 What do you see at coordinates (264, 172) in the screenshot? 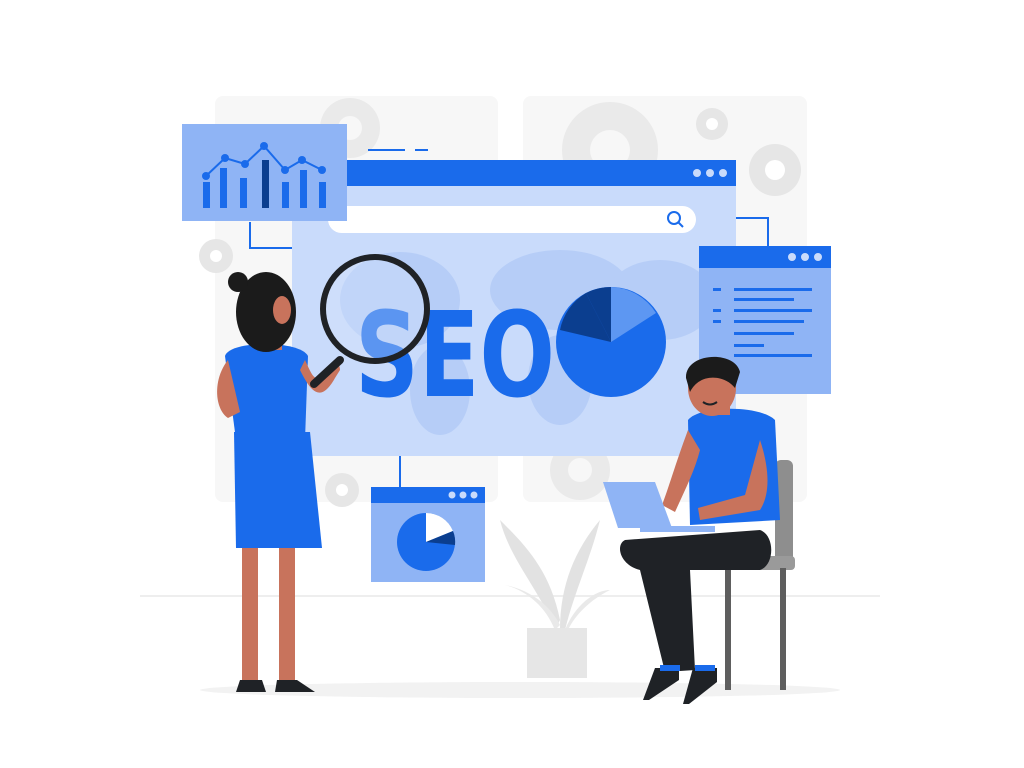
I see `bar-line-chart-card` at bounding box center [264, 172].